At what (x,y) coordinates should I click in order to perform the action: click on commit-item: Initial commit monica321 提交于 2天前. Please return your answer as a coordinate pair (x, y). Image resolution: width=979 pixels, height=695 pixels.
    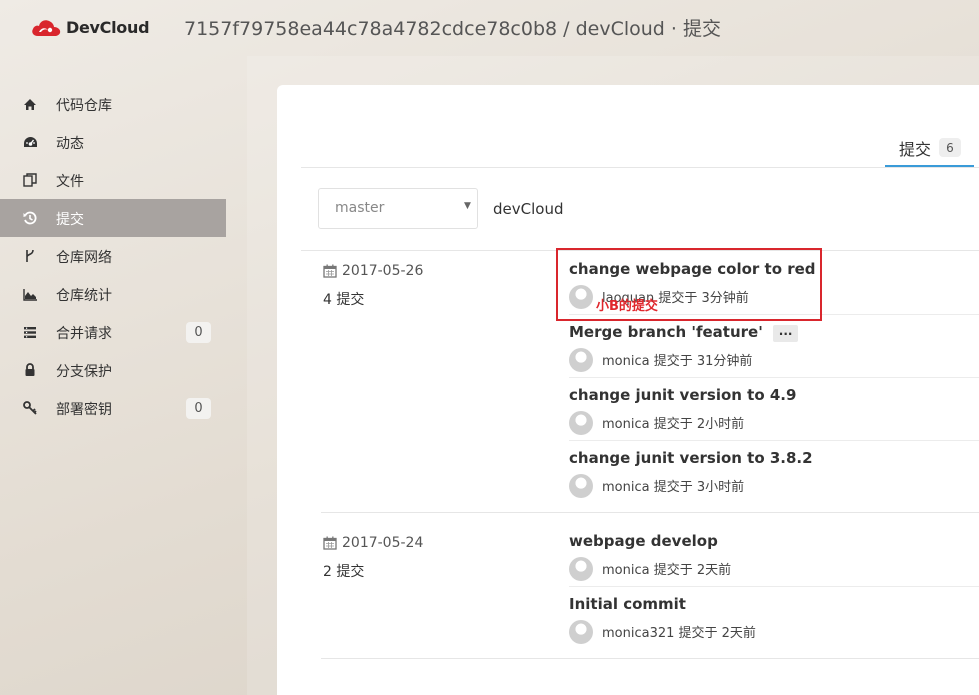
    Looking at the image, I should click on (774, 618).